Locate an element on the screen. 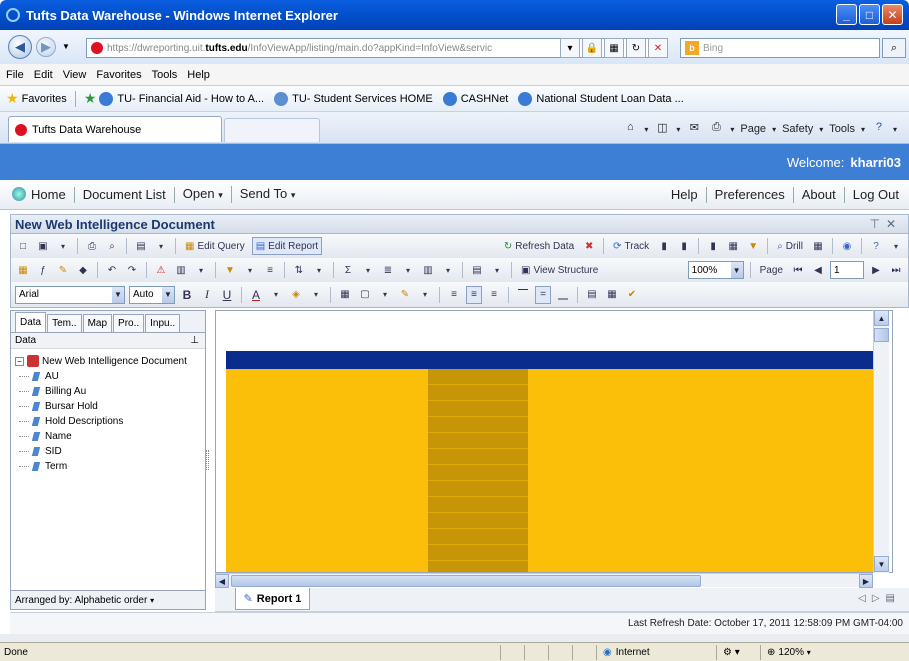 Image resolution: width=909 pixels, height=661 pixels. filter-icon: ▼ is located at coordinates (230, 270).